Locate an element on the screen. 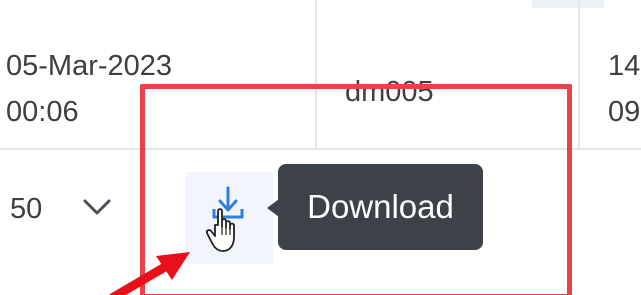 This screenshot has height=295, width=641. next-cell-line2: 09 is located at coordinates (624, 112).